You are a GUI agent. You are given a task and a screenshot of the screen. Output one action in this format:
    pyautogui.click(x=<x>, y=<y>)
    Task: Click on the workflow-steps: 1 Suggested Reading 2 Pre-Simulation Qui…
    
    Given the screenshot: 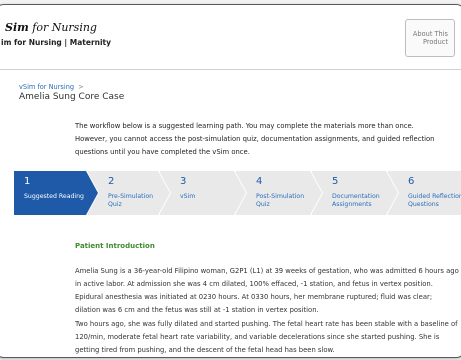 What is the action you would take?
    pyautogui.click(x=237, y=193)
    